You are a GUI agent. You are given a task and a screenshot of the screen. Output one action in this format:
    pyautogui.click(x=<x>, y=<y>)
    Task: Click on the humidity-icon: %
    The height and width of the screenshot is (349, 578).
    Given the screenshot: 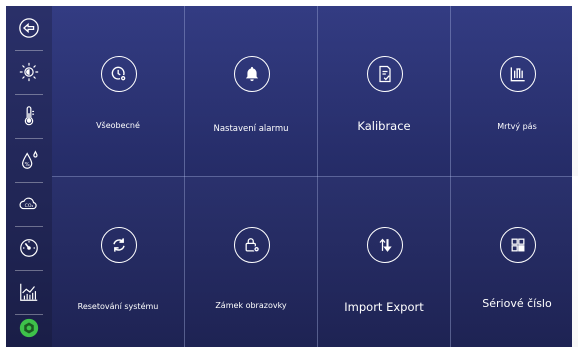 What is the action you would take?
    pyautogui.click(x=29, y=159)
    